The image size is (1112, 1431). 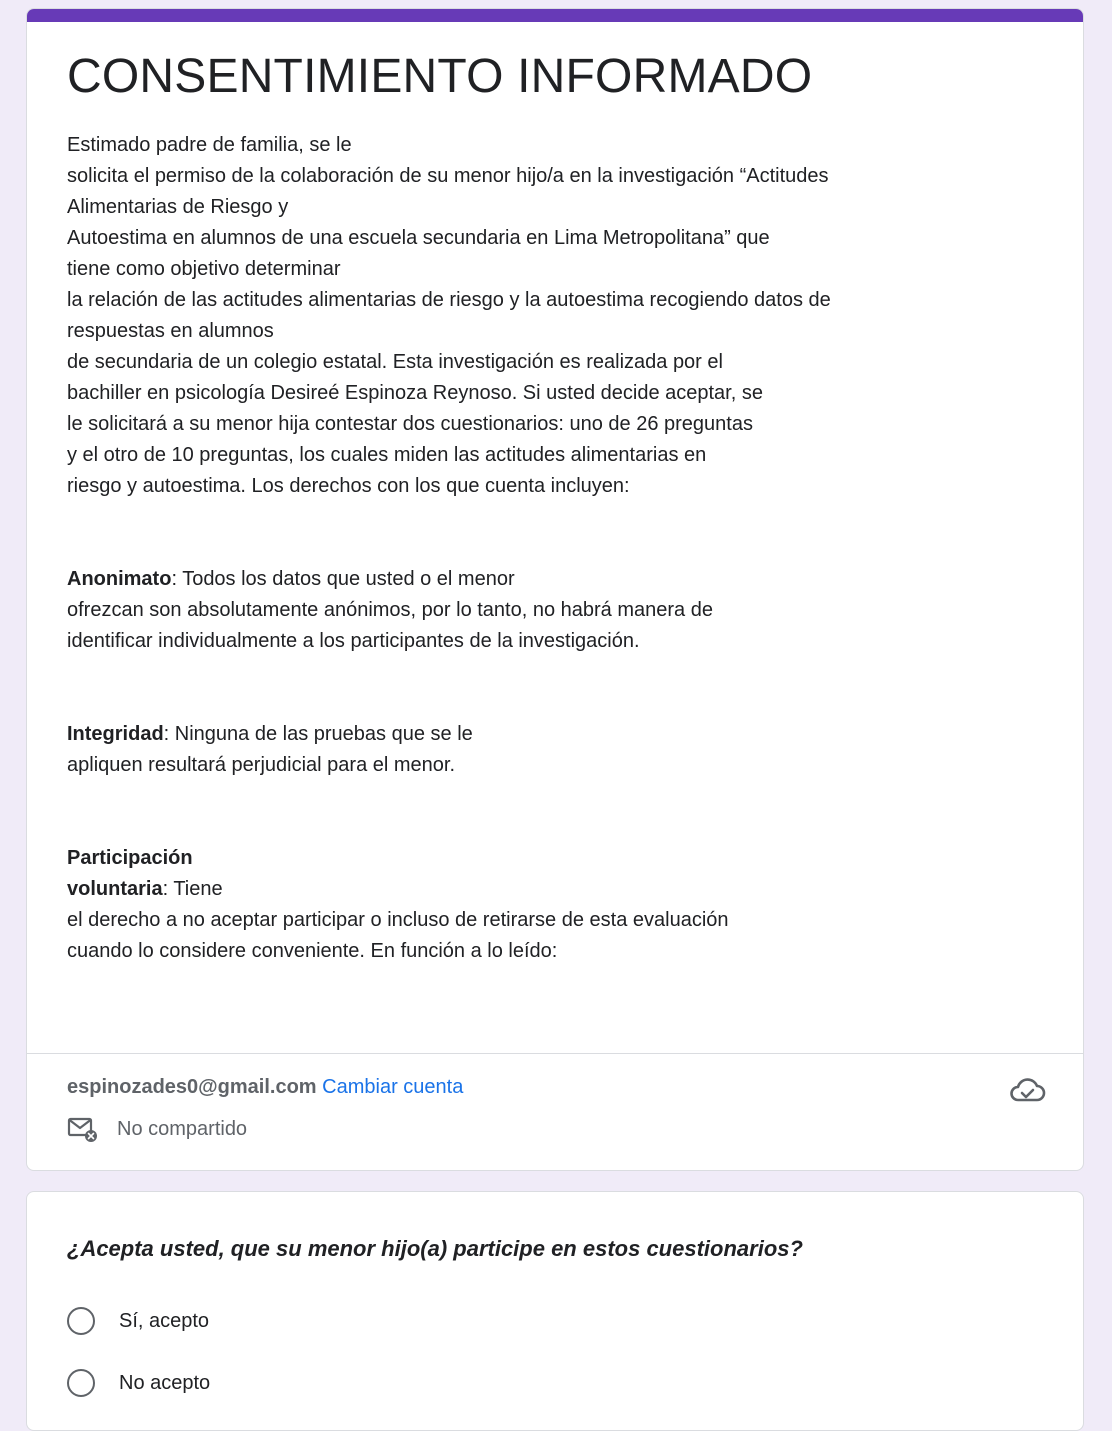 I want to click on option-no-acepto: No acepto, so click(x=138, y=1383).